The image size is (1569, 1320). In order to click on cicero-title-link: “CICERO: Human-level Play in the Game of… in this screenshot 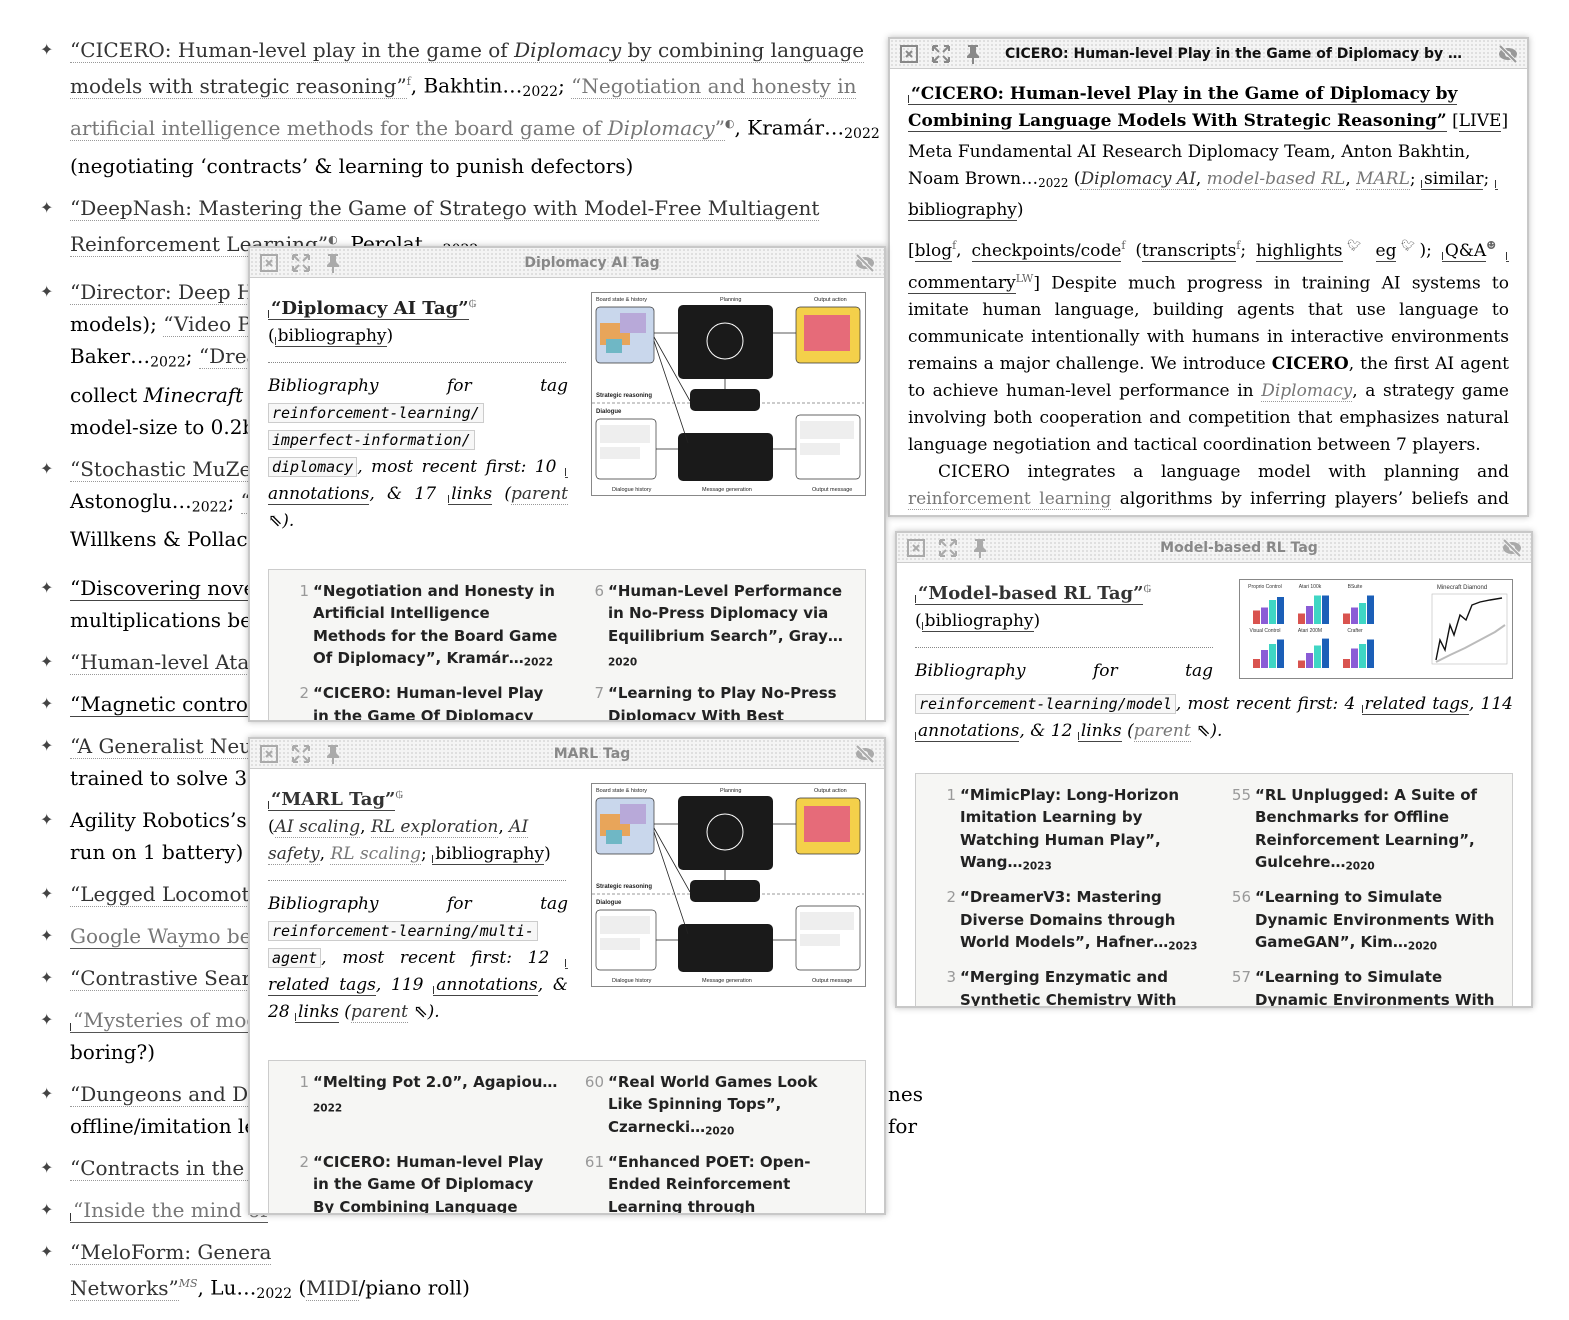, I will do `click(1183, 108)`.